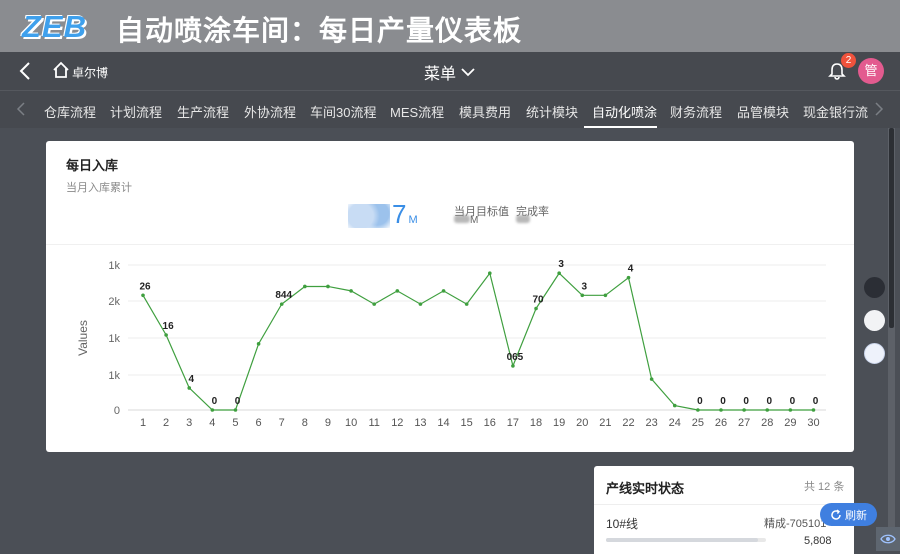 The image size is (900, 554). I want to click on monthly-total-value: 7, so click(399, 214).